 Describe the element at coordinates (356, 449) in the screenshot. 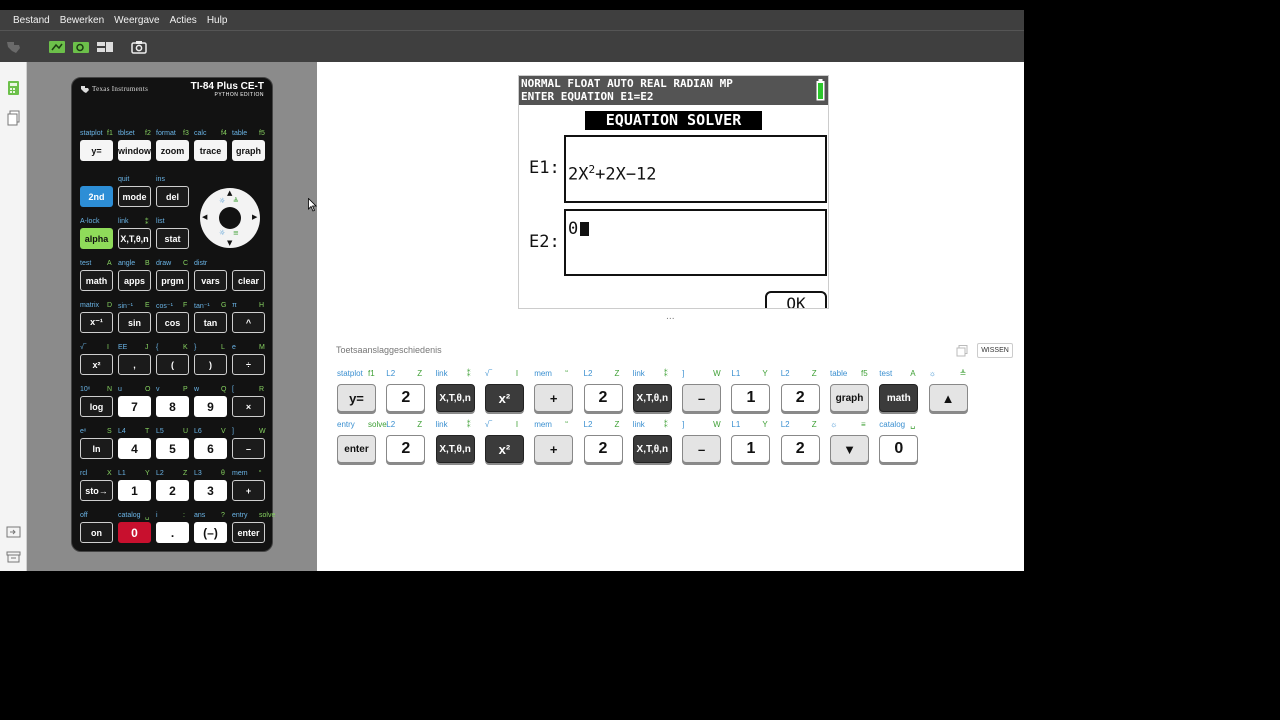

I see `history-key-enter: enter` at that location.